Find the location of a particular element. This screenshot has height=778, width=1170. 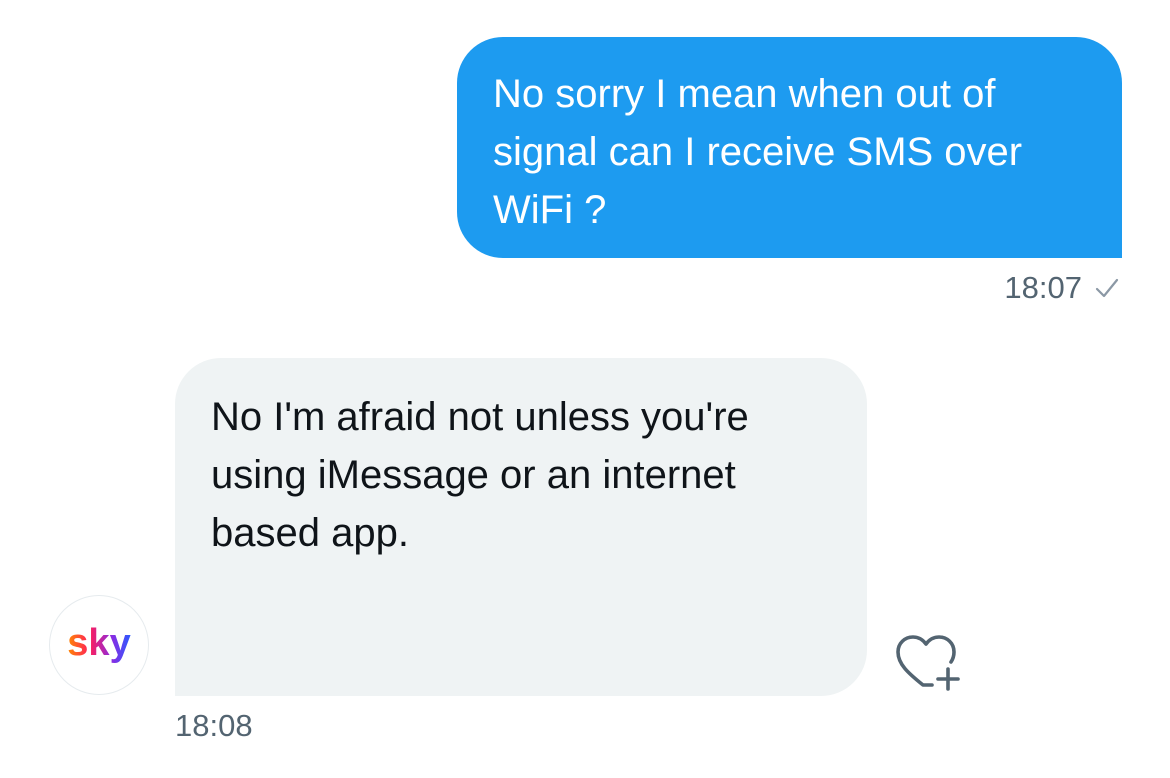

sender-avatar: sky is located at coordinates (99, 645).